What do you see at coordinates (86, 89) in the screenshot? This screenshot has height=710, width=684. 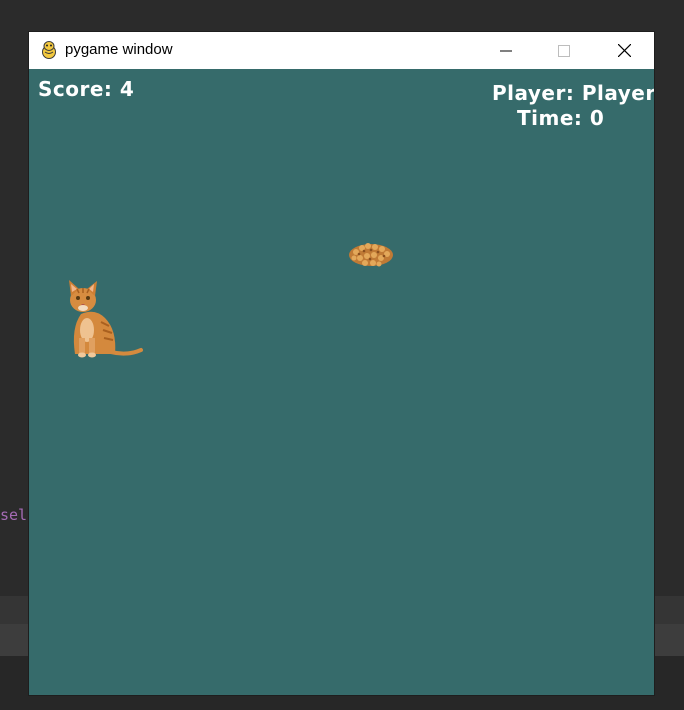 I see `score-label: Score: 4` at bounding box center [86, 89].